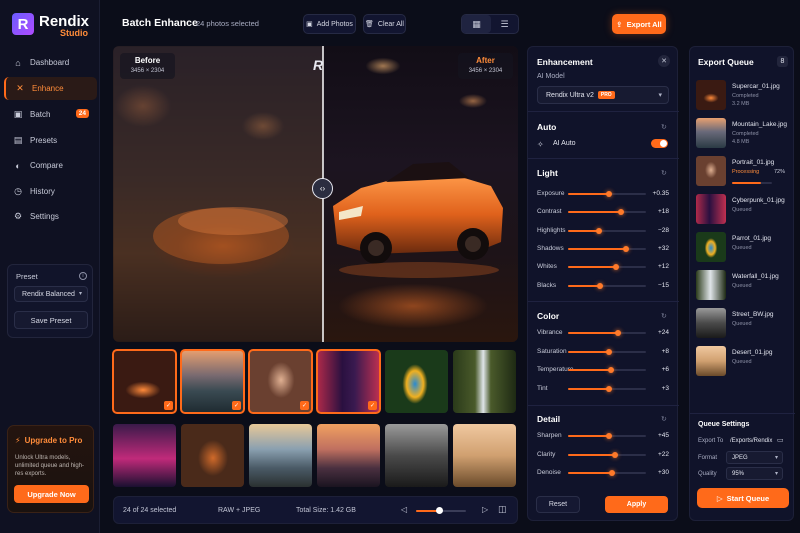 This screenshot has height=533, width=800. I want to click on sidebar-item-presets: ▤ Presets, so click(50, 140).